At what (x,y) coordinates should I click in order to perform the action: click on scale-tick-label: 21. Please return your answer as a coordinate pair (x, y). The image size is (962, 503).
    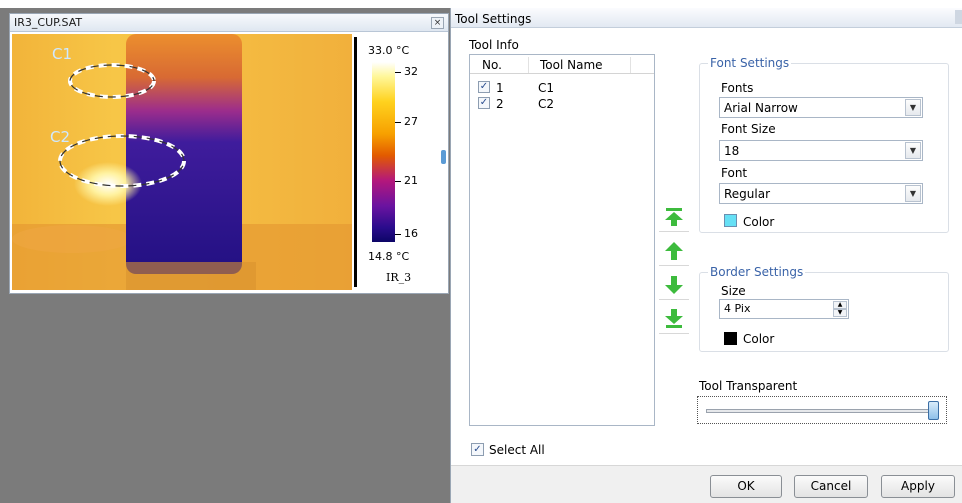
    Looking at the image, I should click on (411, 180).